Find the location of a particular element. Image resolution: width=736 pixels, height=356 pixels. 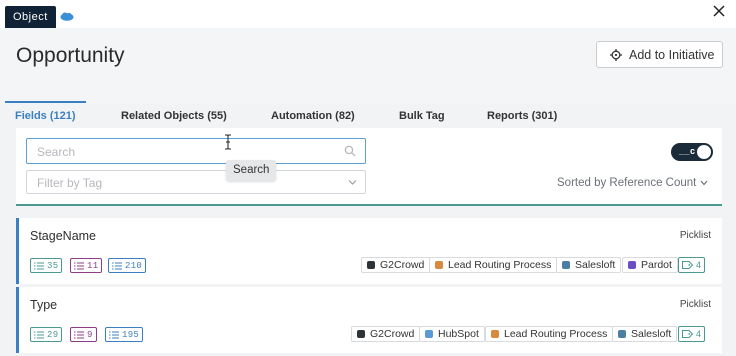

search-tooltip: Search is located at coordinates (251, 170).